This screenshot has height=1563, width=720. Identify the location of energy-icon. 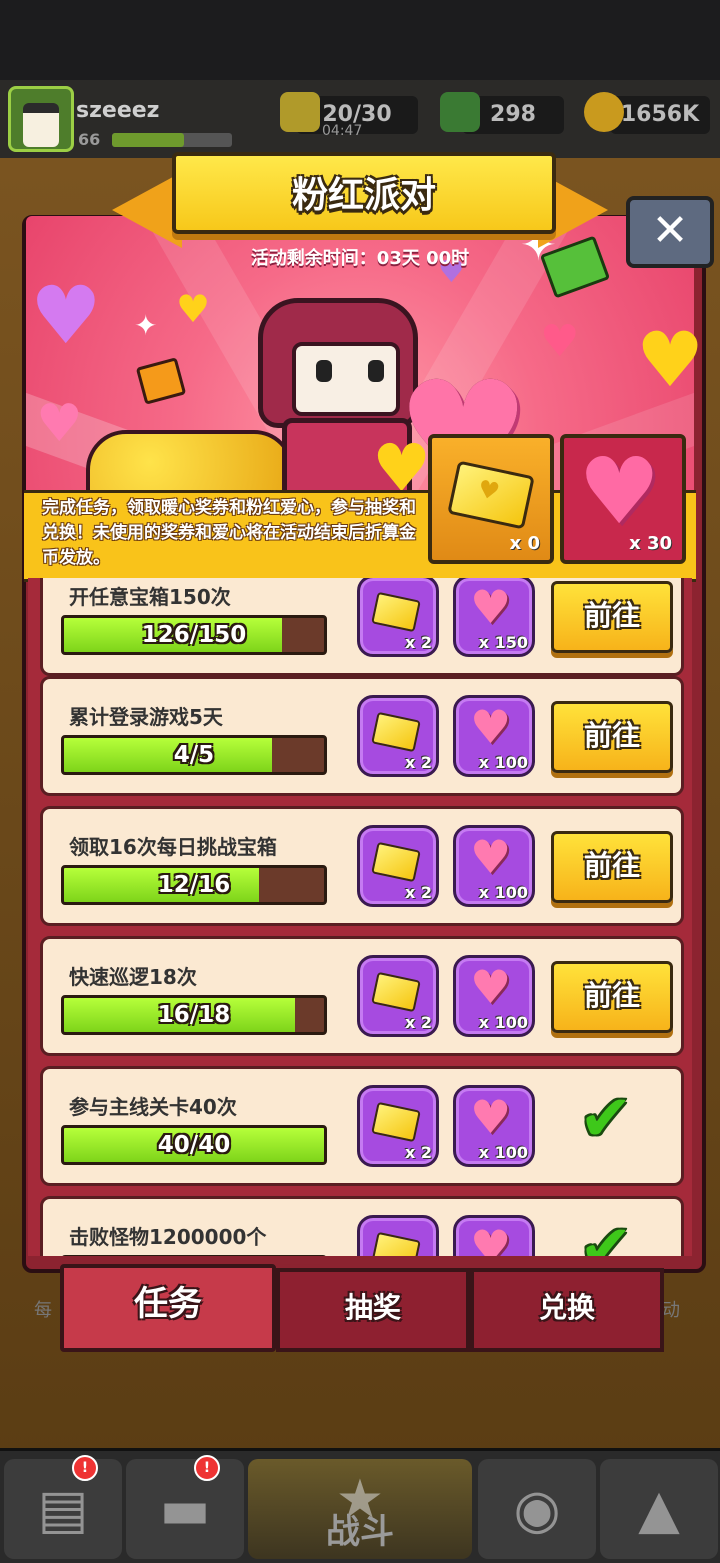
(300, 112).